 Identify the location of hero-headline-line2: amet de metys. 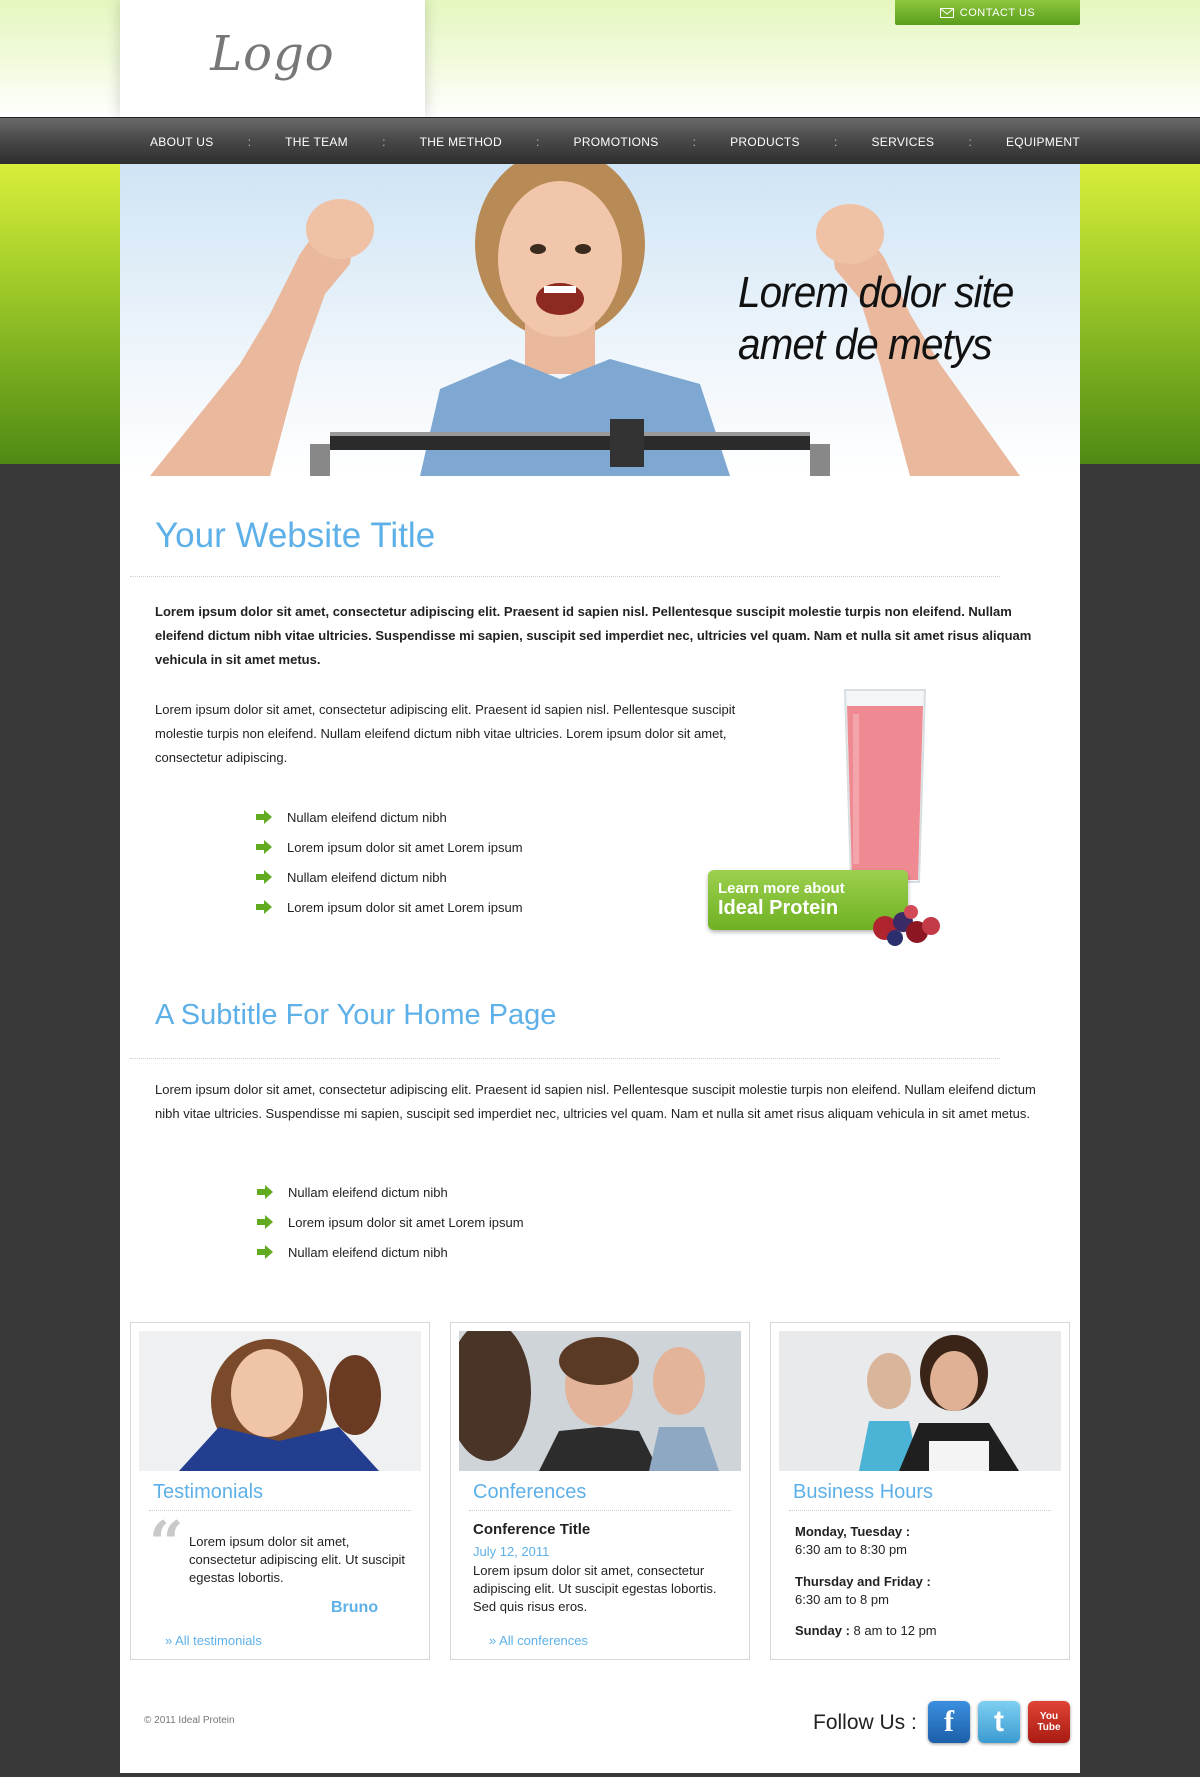
(865, 344).